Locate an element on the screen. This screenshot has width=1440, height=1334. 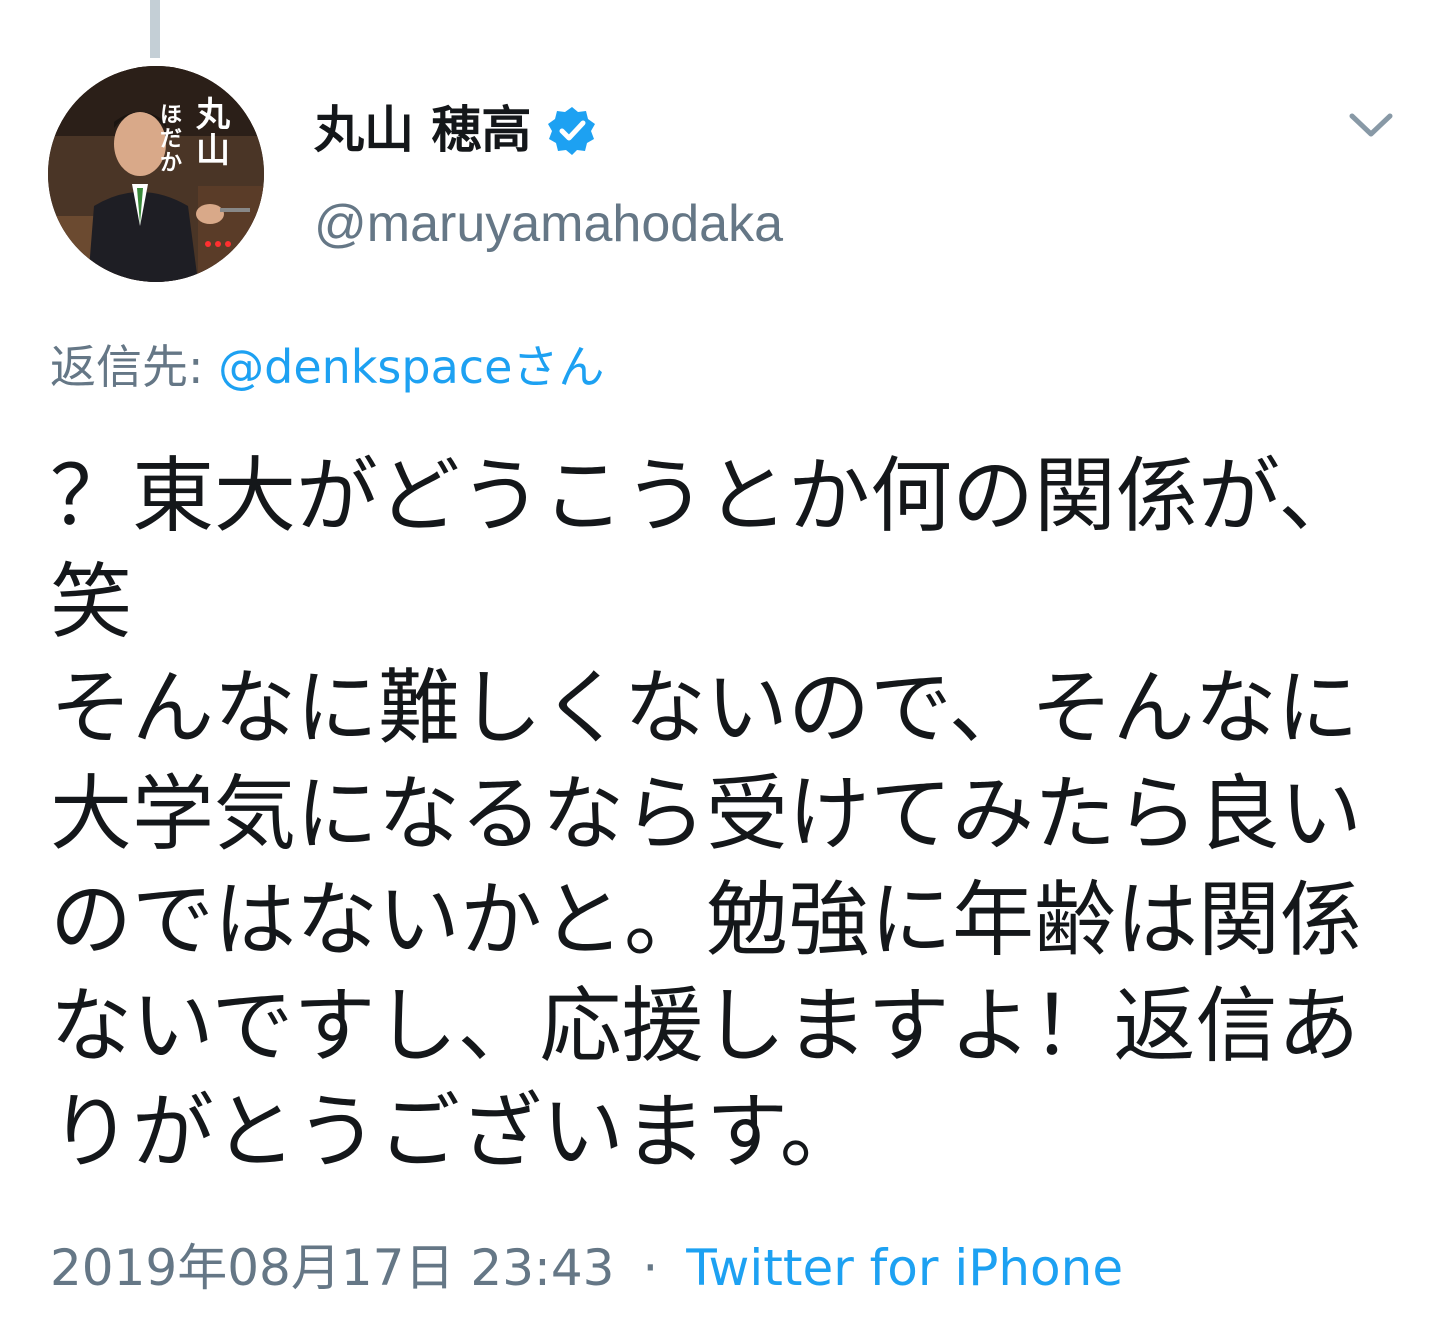
avatar-image: 丸 山 ほ だ か is located at coordinates (156, 174).